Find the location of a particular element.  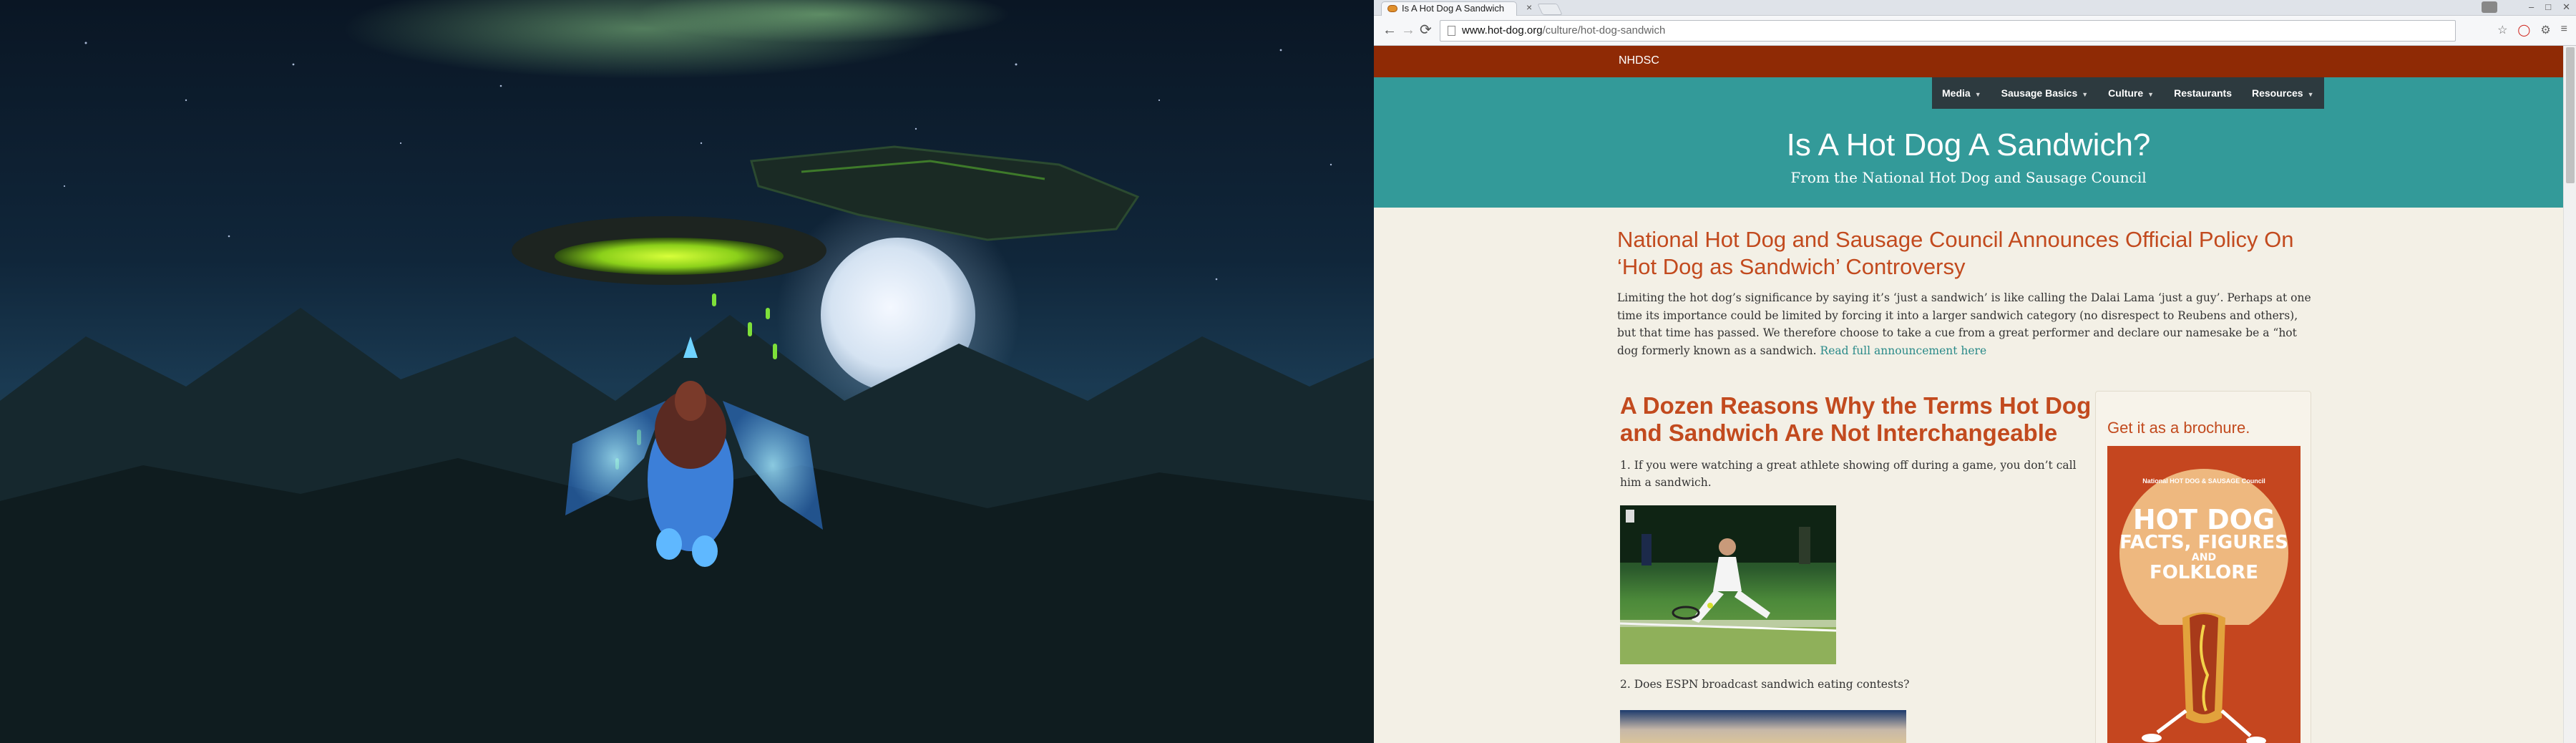

extension-icon: ⚙ is located at coordinates (2545, 30).